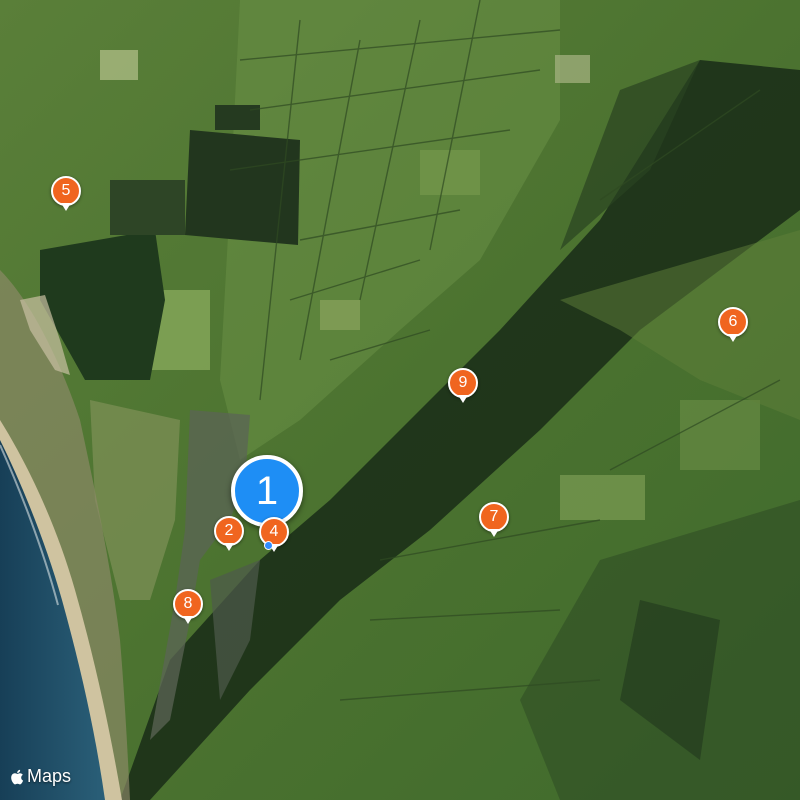 The image size is (800, 800). What do you see at coordinates (268, 545) in the screenshot?
I see `location-dot` at bounding box center [268, 545].